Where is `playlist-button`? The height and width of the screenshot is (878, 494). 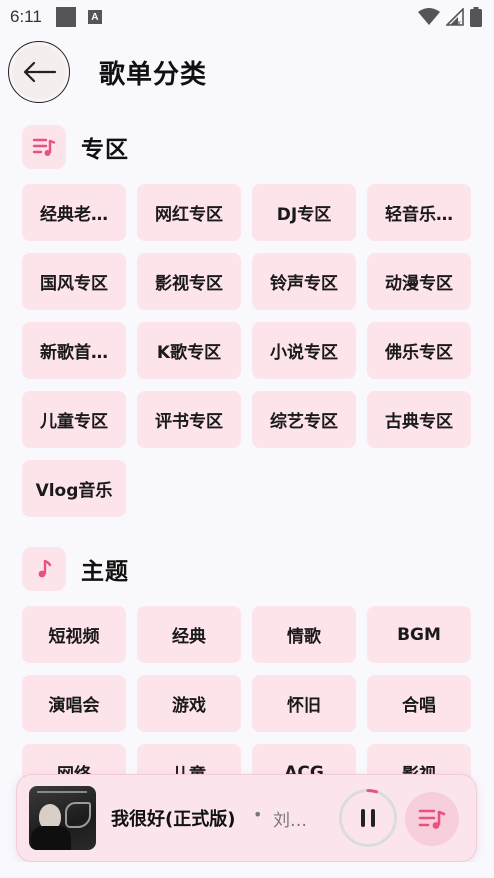
playlist-button is located at coordinates (432, 819).